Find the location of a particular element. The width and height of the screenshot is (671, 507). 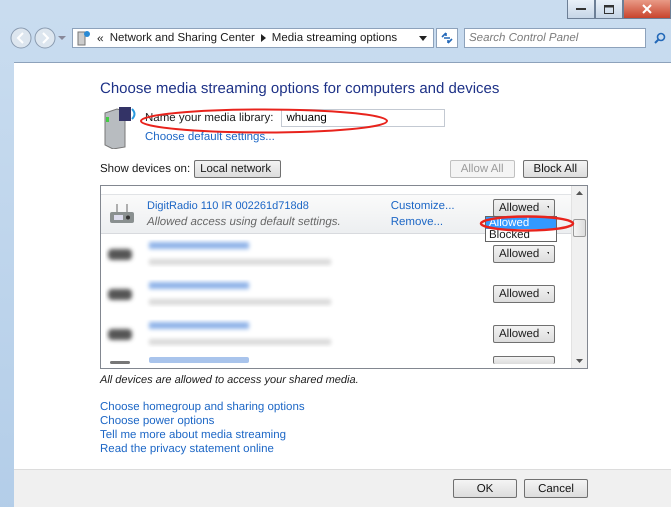

help-link: Choose power options is located at coordinates (385, 421).